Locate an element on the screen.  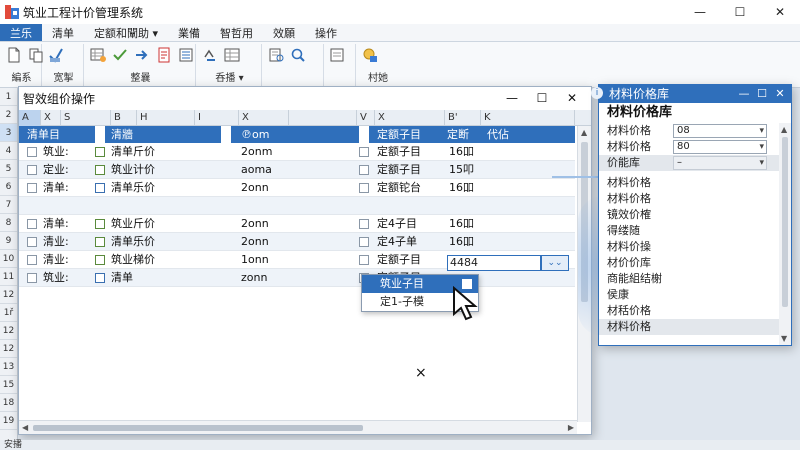
list-item: 侯康 is located at coordinates (689, 295).